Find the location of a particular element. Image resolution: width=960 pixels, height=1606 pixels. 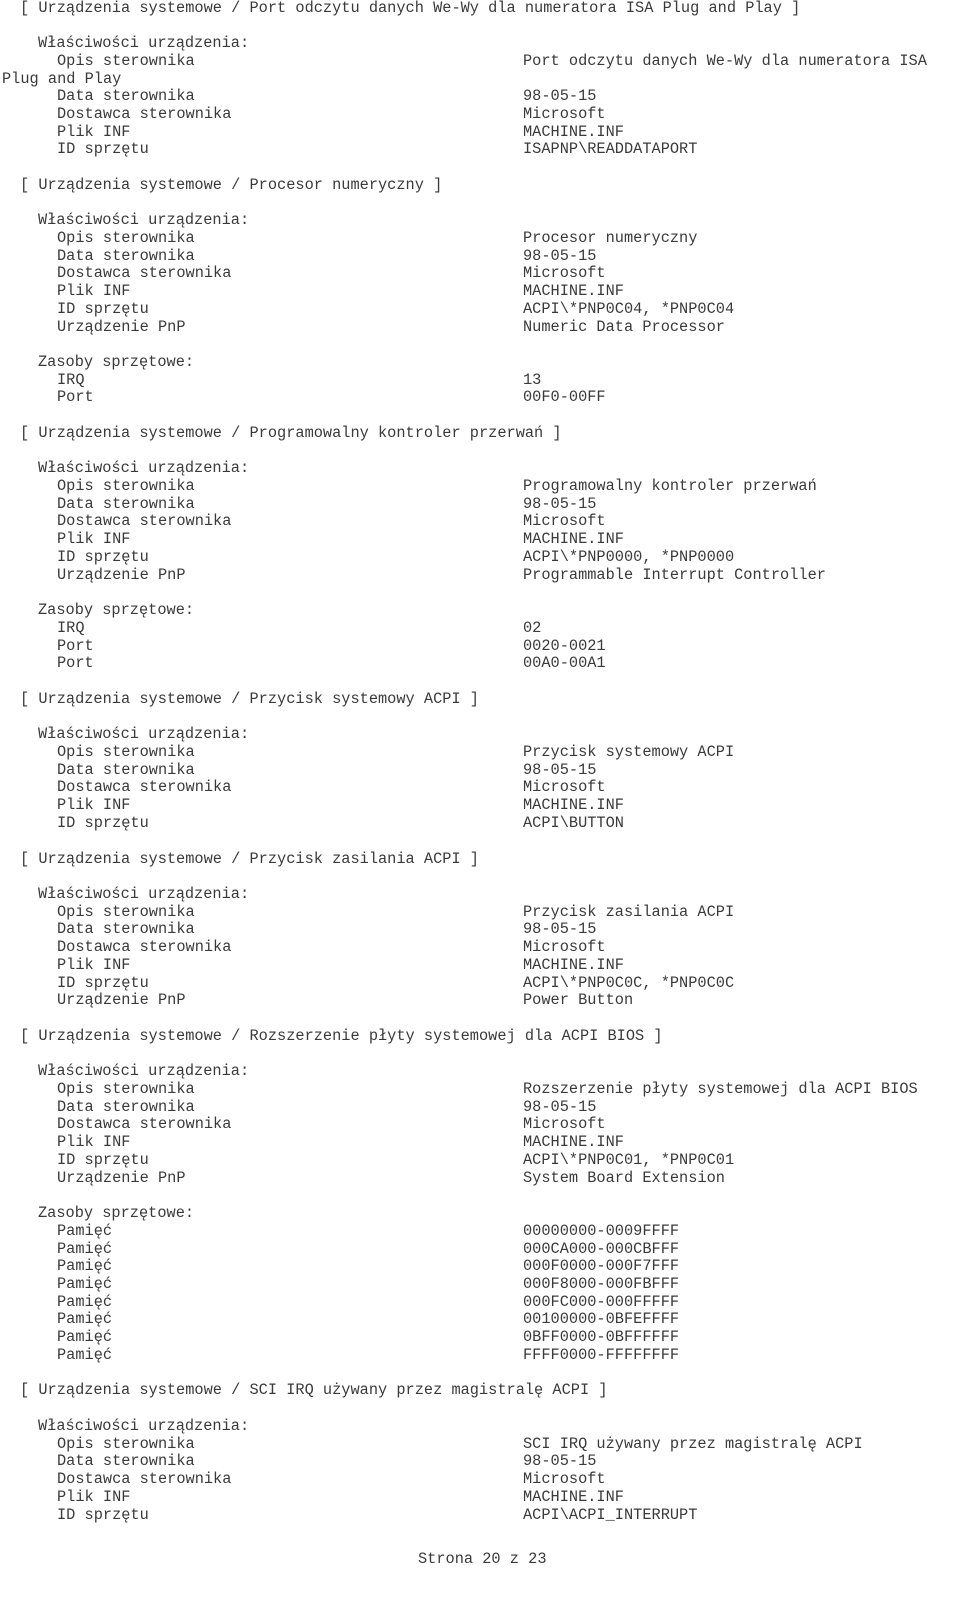

property-value: ACPI\ACPI_INTERRUPT is located at coordinates (610, 1515).